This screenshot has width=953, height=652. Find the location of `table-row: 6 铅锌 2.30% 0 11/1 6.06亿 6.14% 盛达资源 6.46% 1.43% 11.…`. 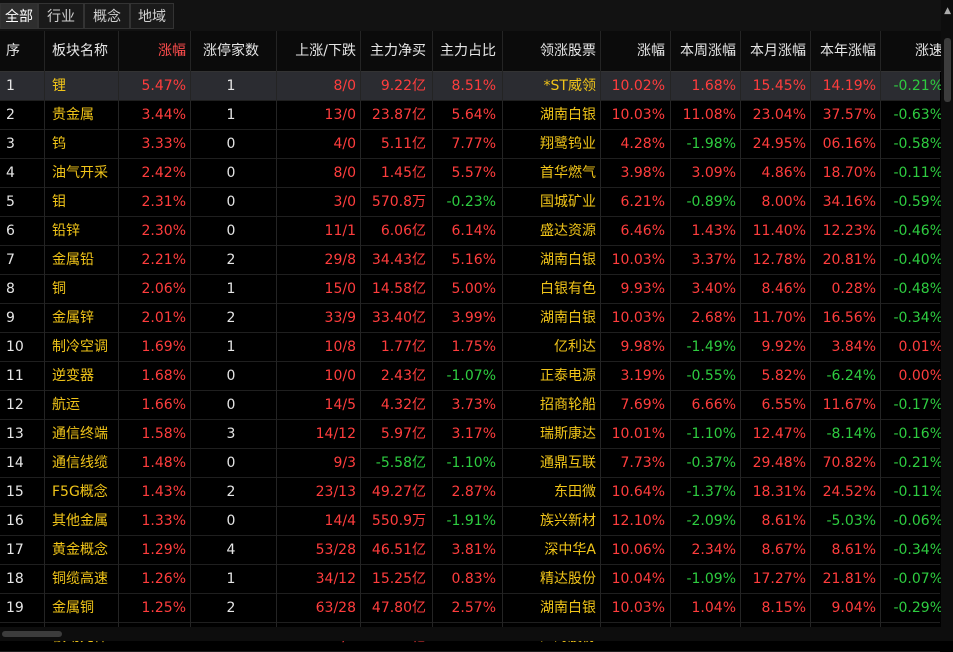

table-row: 6 铅锌 2.30% 0 11/1 6.06亿 6.14% 盛达资源 6.46% 1.43% 11.… is located at coordinates (471, 231).